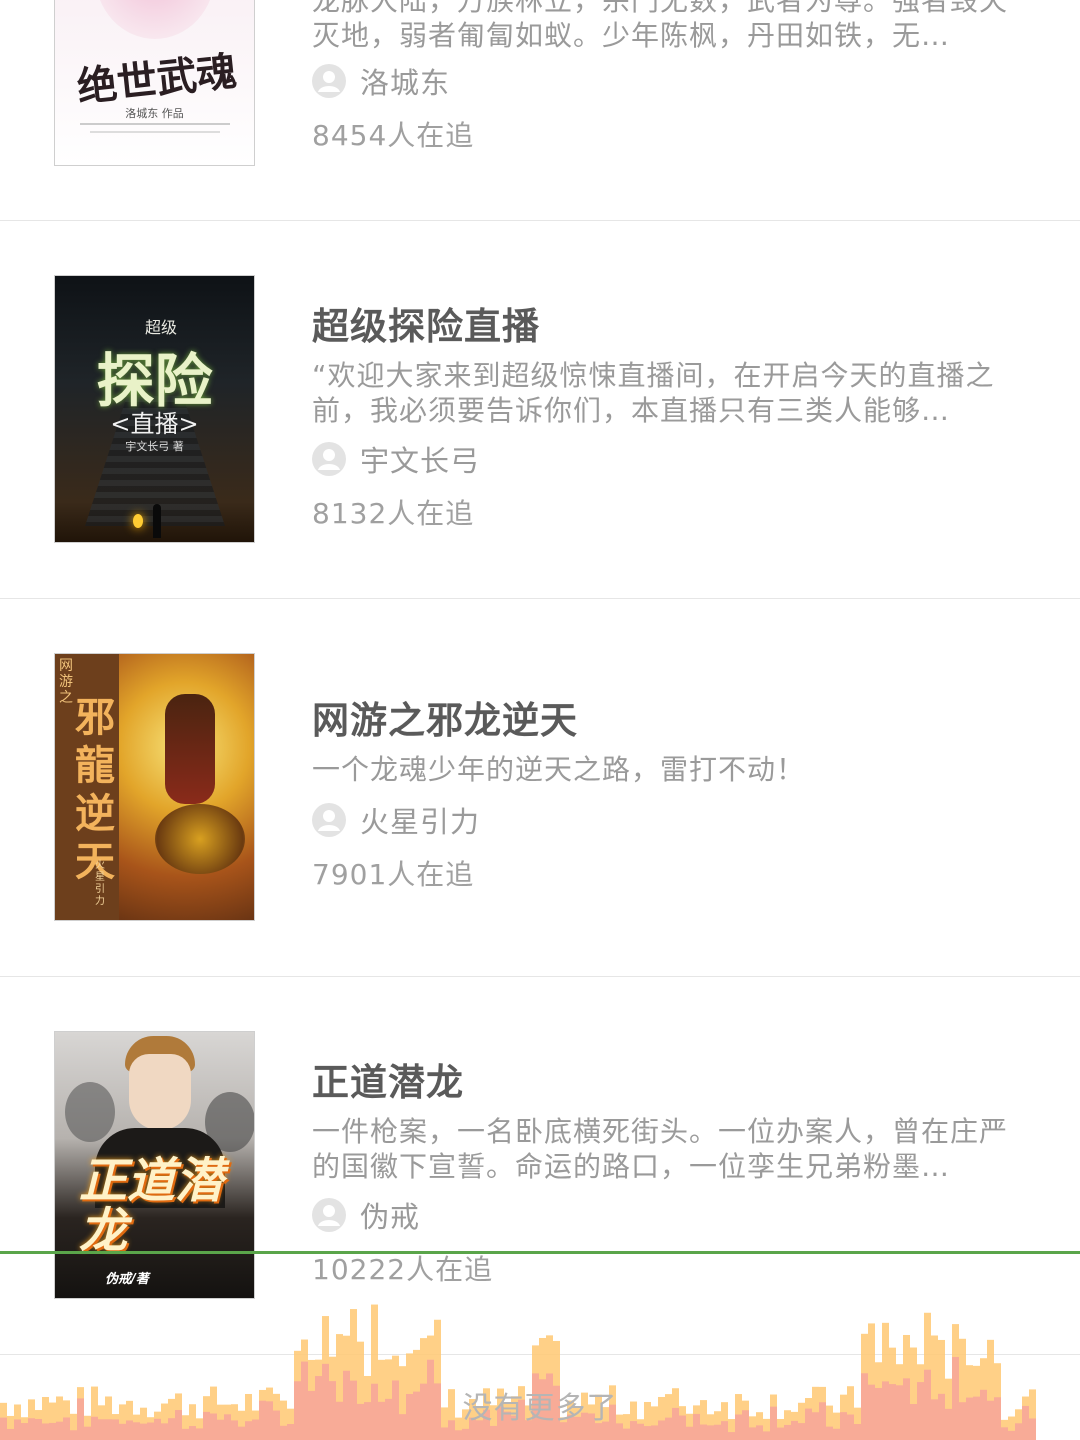 This screenshot has height=1440, width=1080. What do you see at coordinates (156, 79) in the screenshot?
I see `cover-title: 绝世武魂` at bounding box center [156, 79].